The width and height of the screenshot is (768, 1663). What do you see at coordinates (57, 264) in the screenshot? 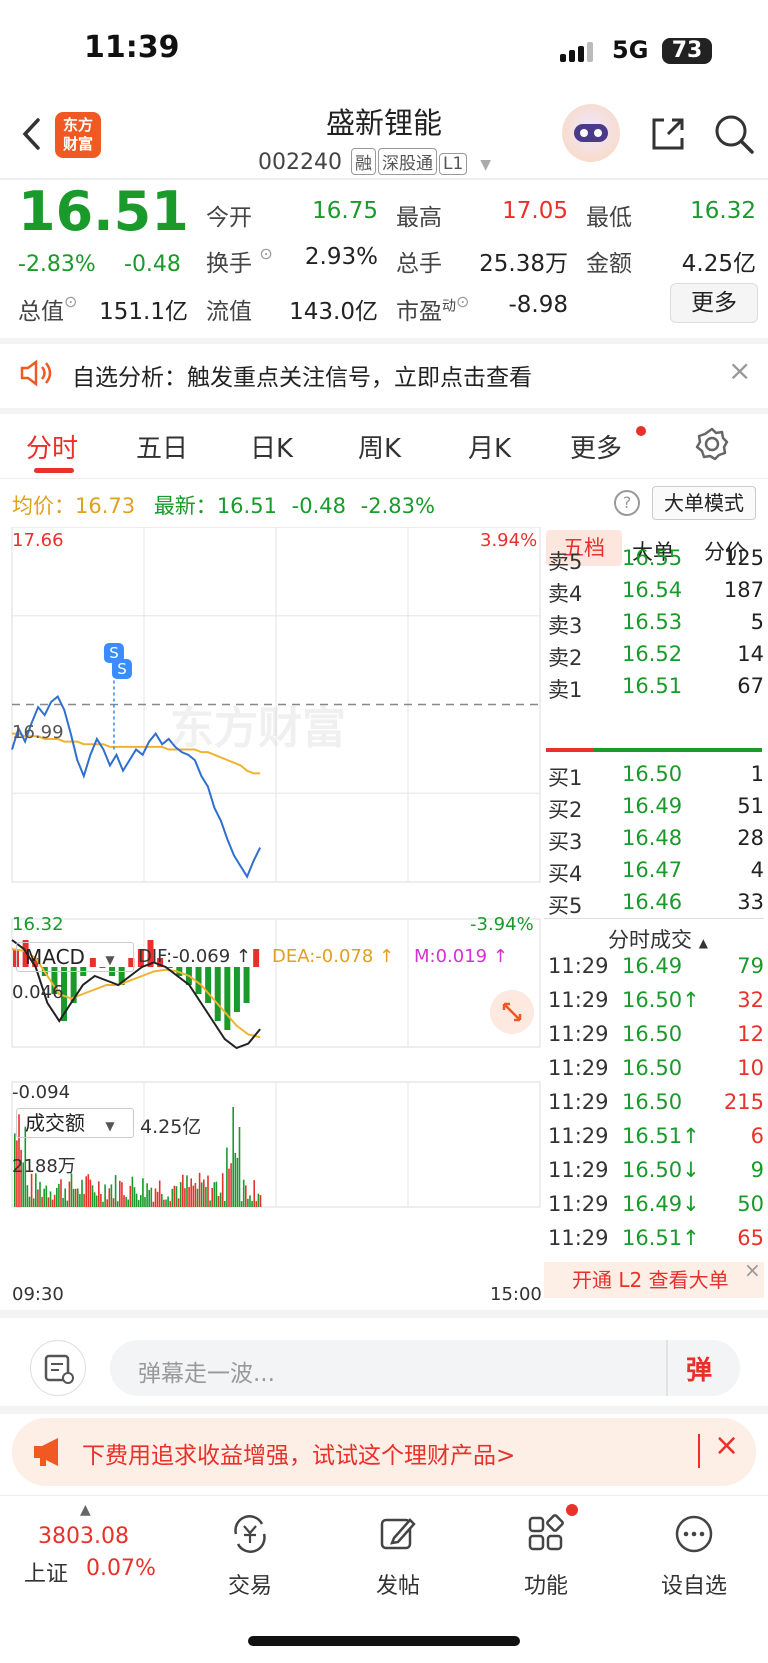
I see `change-percent: -2.83%` at bounding box center [57, 264].